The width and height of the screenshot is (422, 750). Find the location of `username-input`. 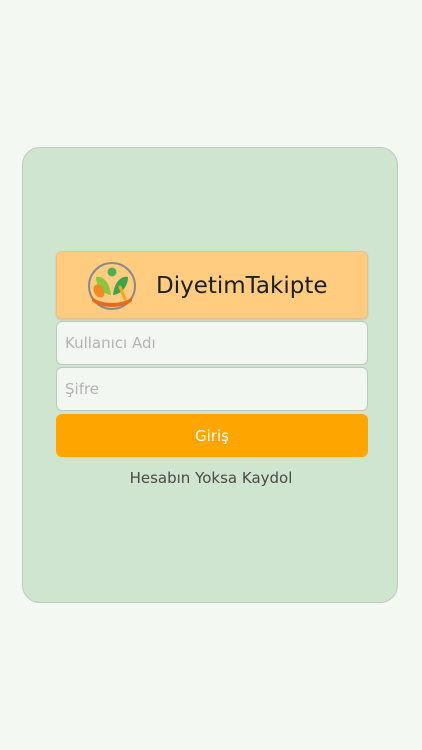

username-input is located at coordinates (212, 343).